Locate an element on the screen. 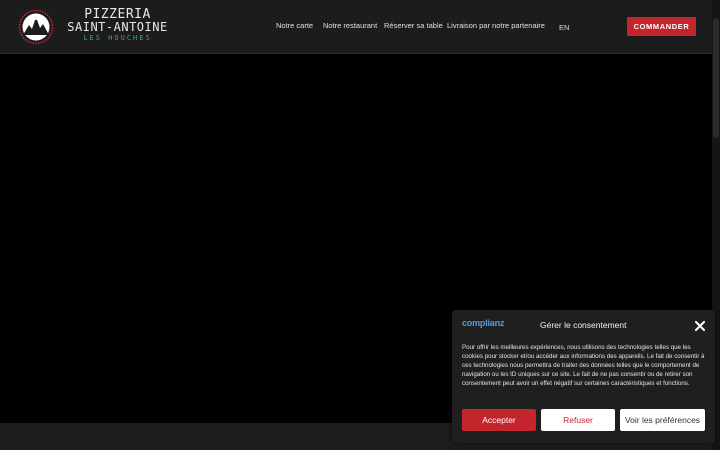 The image size is (720, 450). logo-line-name: SAINT-ANTOINE is located at coordinates (117, 27).